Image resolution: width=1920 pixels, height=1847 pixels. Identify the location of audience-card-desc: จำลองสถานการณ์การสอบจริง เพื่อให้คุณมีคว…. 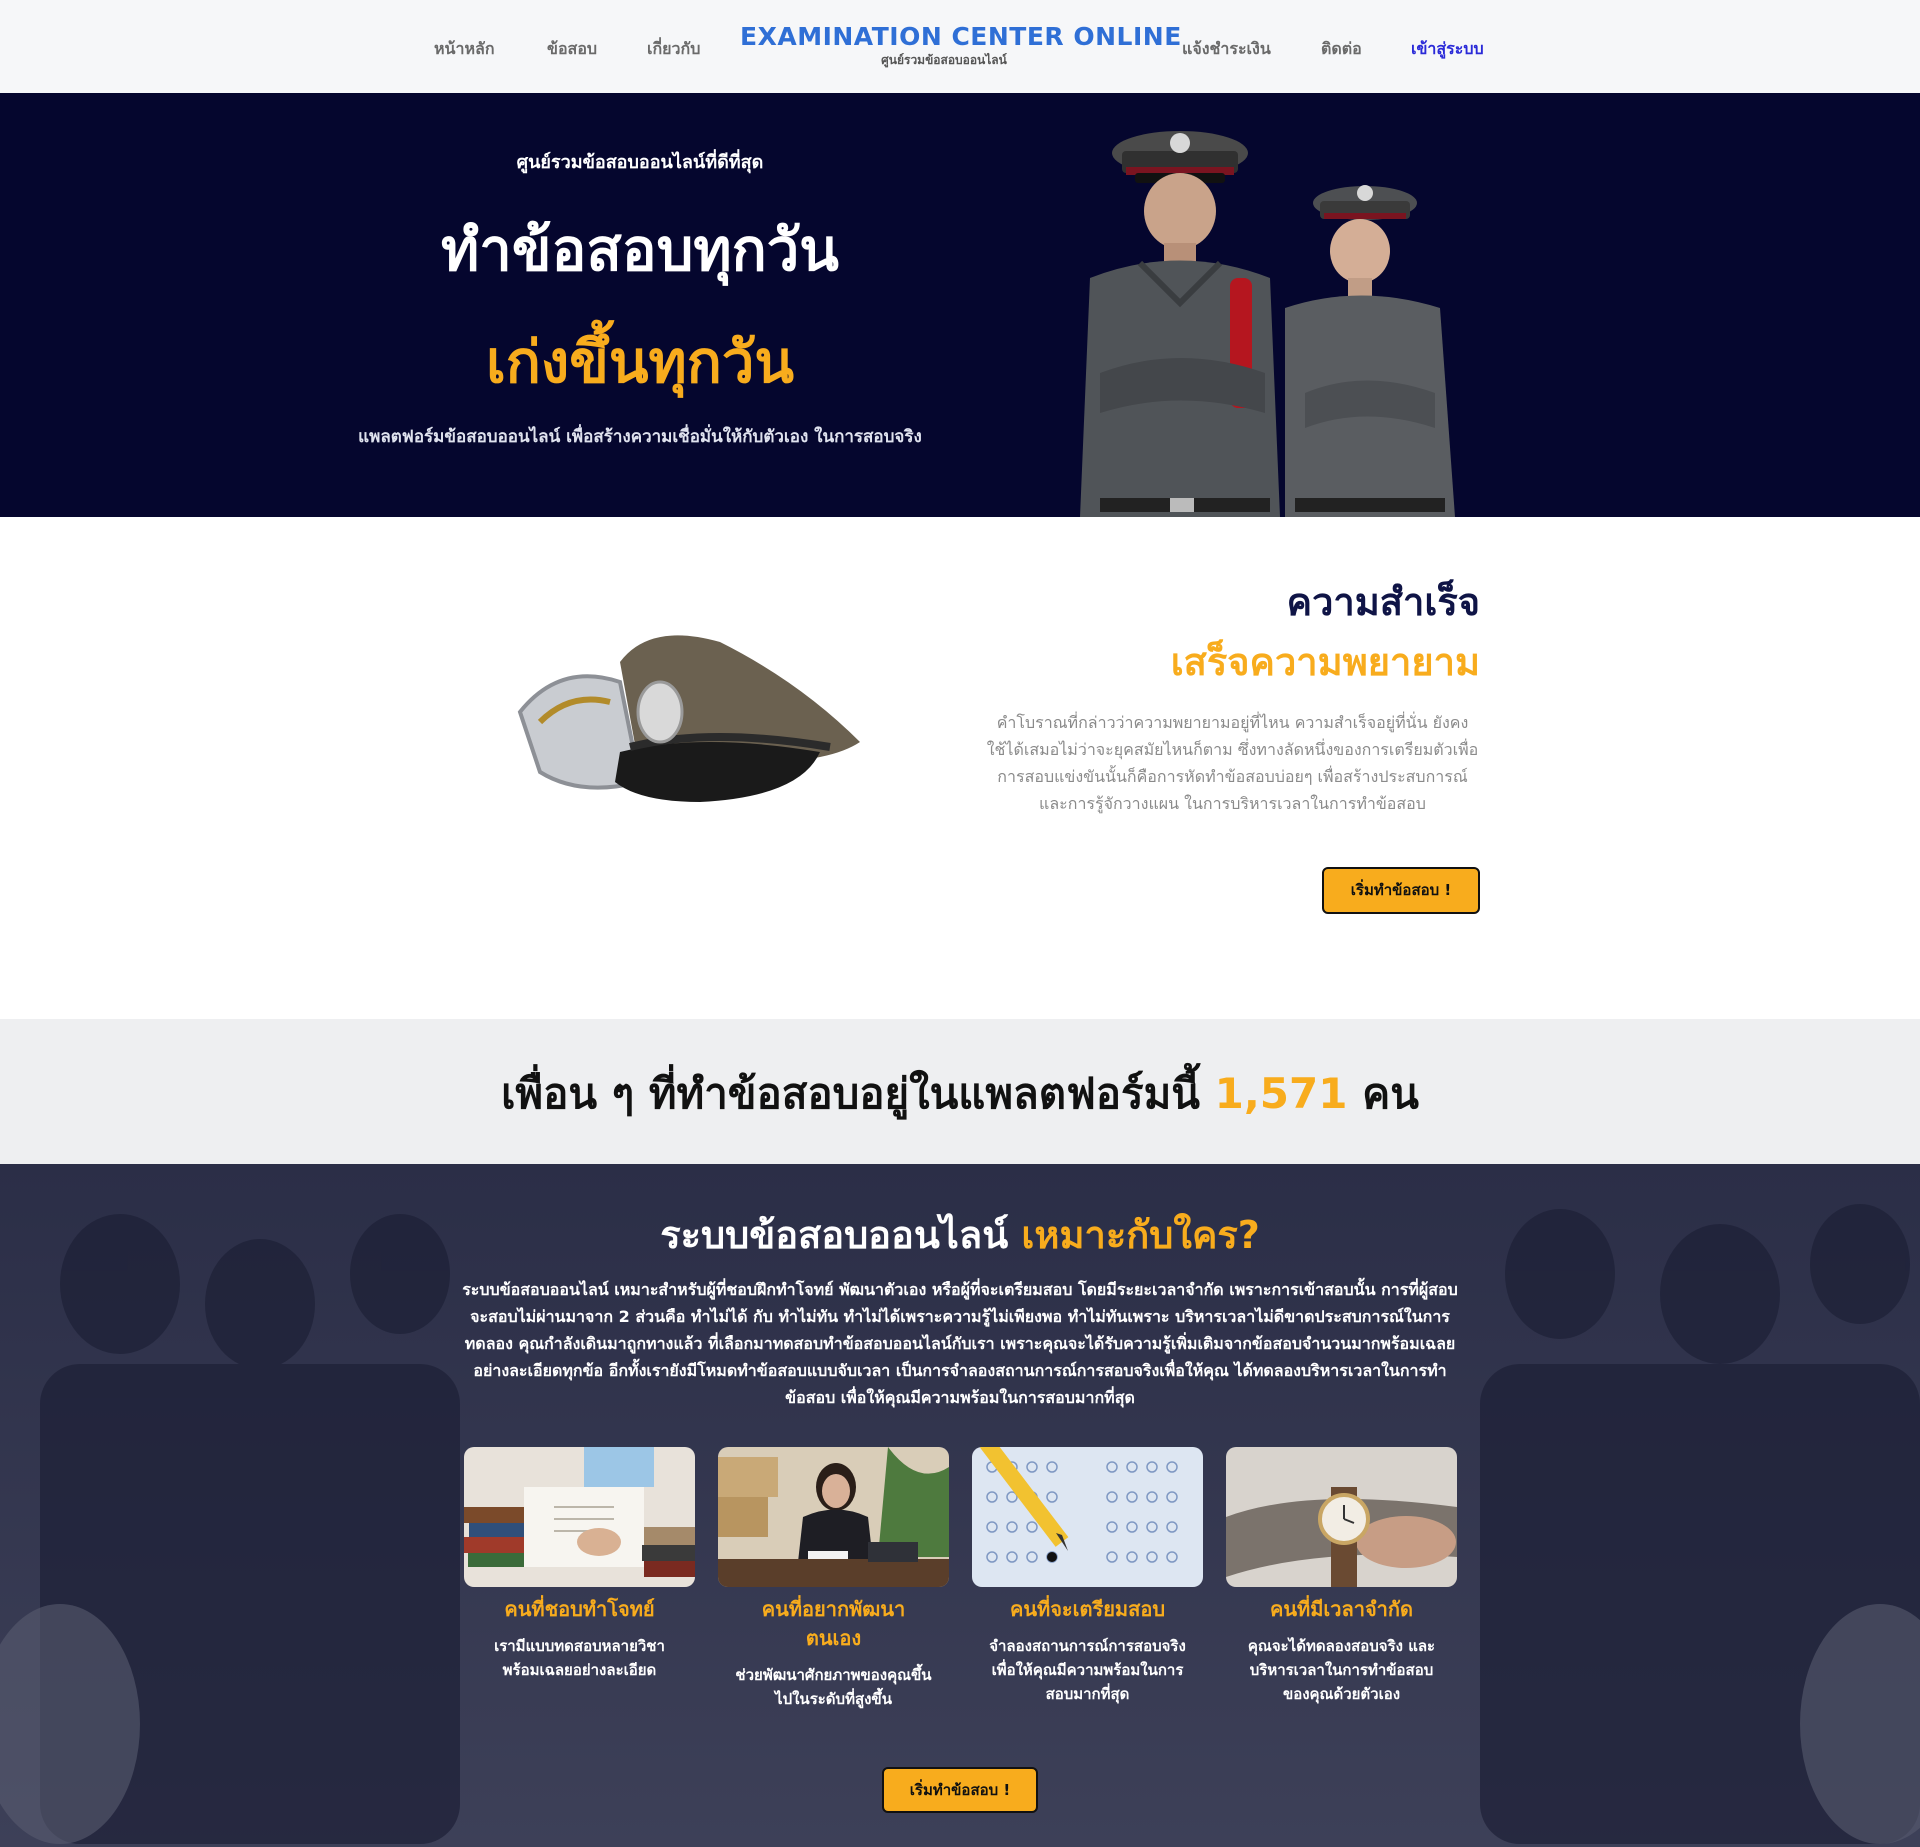
(1087, 1670).